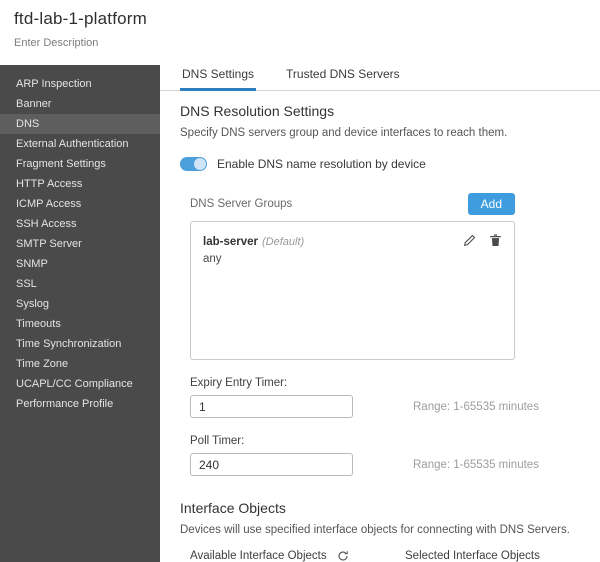 The height and width of the screenshot is (562, 600). I want to click on sidebar-item-banner: Banner, so click(80, 104).